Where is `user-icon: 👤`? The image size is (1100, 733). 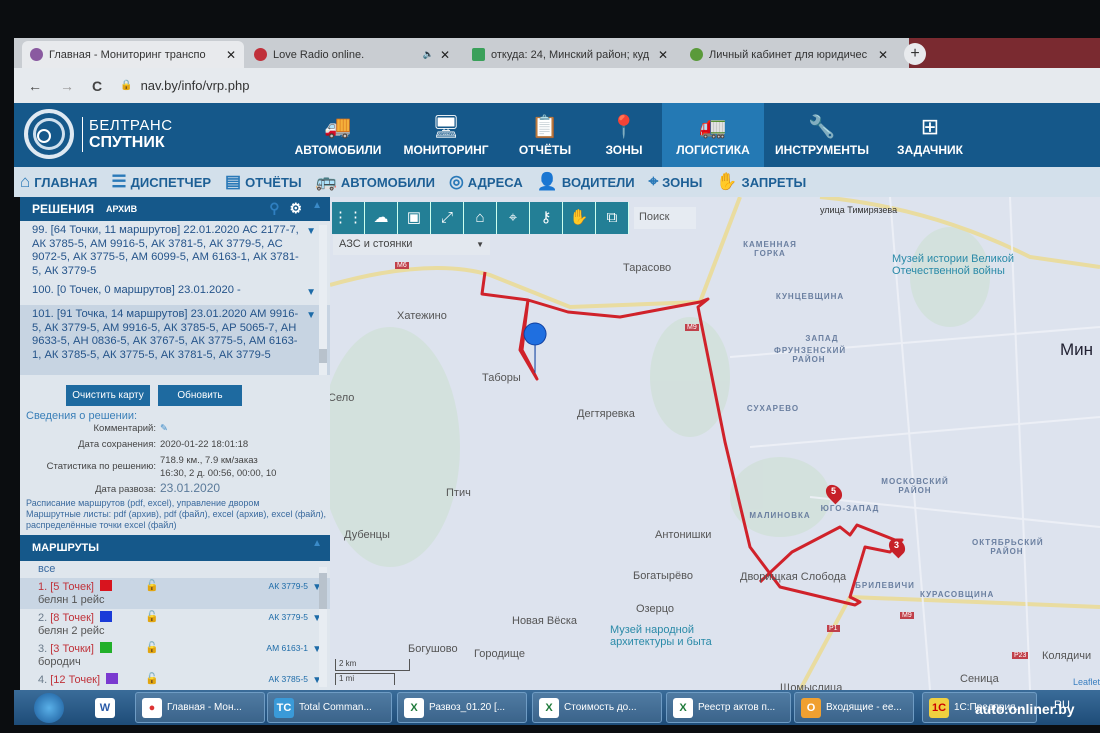
user-icon: 👤 is located at coordinates (547, 181).